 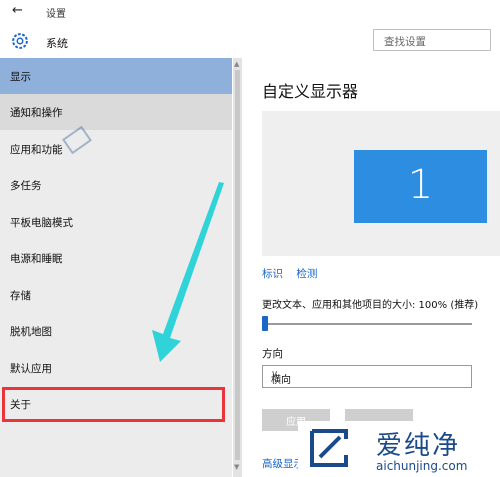 What do you see at coordinates (56, 14) in the screenshot?
I see `window-title: 设置` at bounding box center [56, 14].